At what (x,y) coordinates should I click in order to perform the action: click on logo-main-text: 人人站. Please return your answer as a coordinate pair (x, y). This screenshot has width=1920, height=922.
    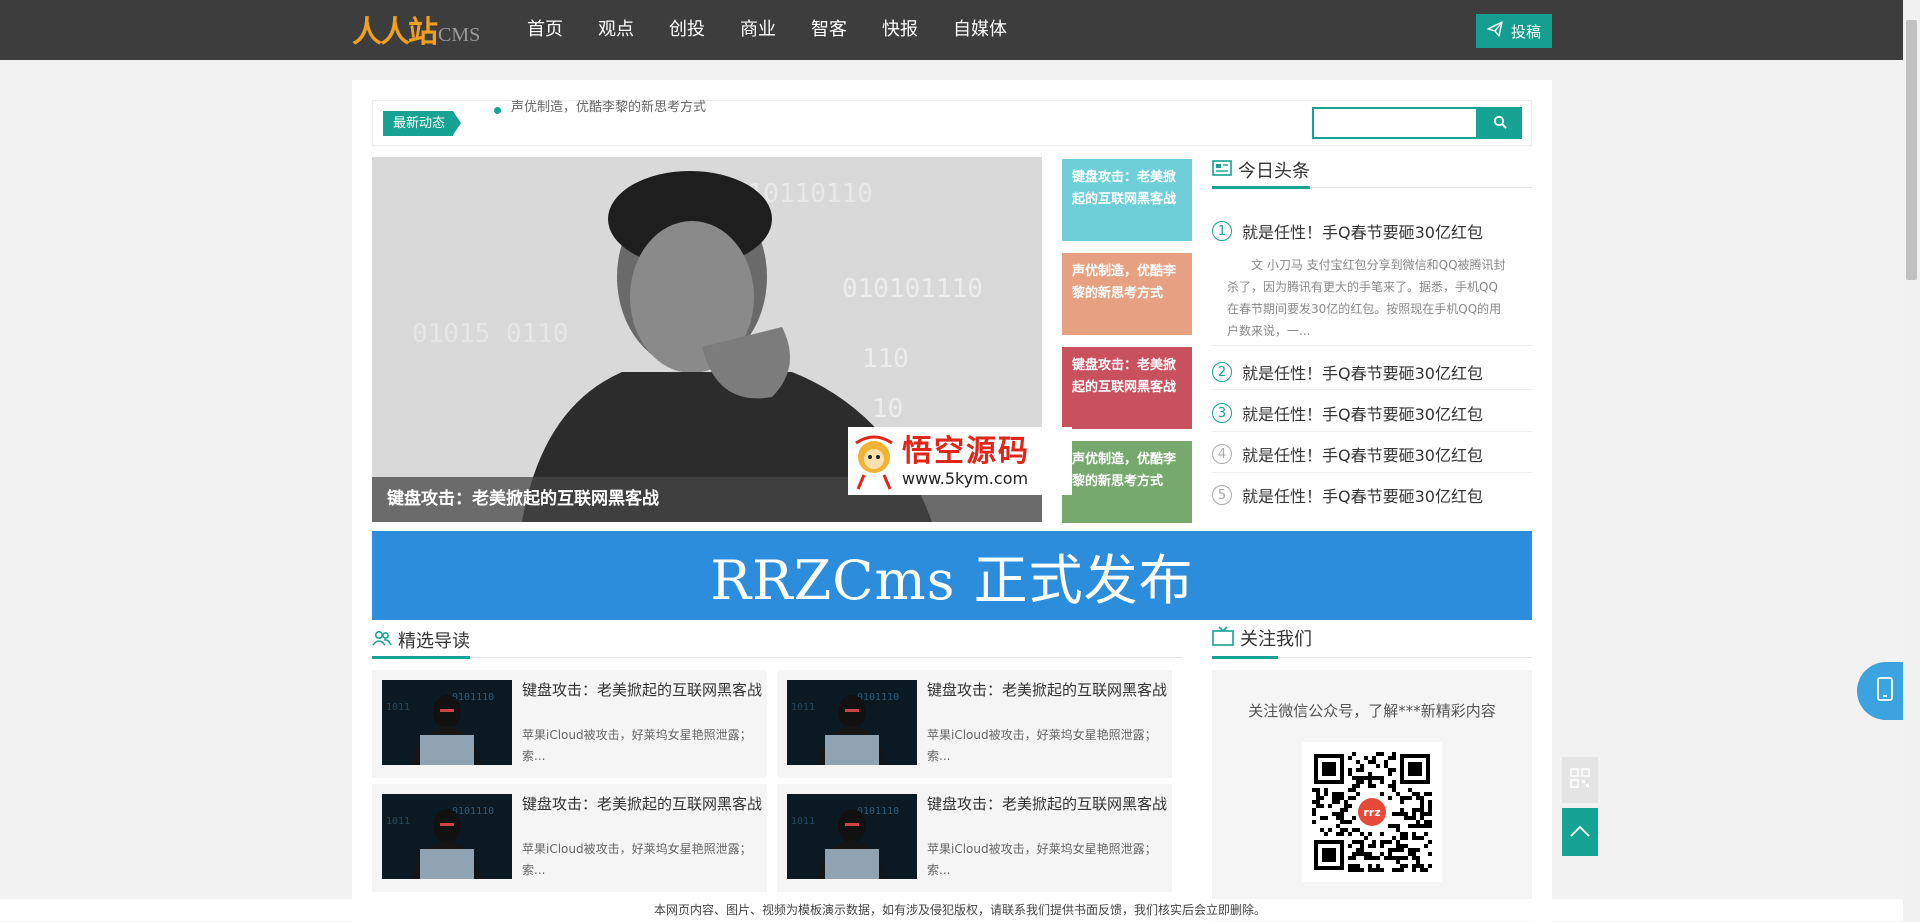
    Looking at the image, I should click on (395, 32).